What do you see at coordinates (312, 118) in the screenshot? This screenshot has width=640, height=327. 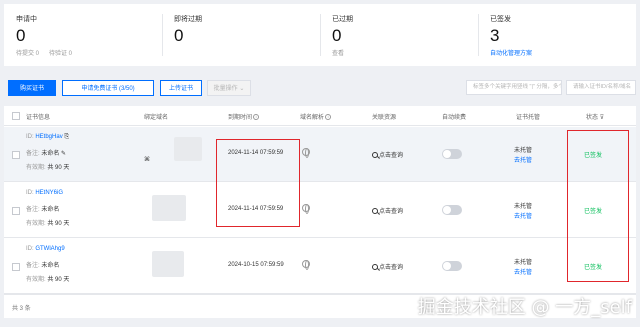 I see `header-dns-label: 域名解析` at bounding box center [312, 118].